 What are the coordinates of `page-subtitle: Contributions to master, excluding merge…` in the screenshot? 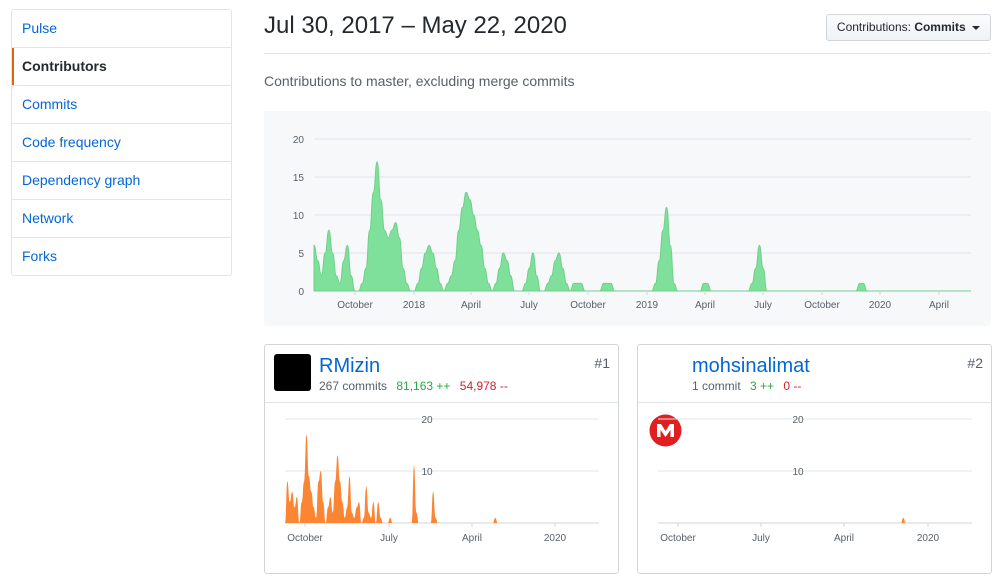 It's located at (419, 81).